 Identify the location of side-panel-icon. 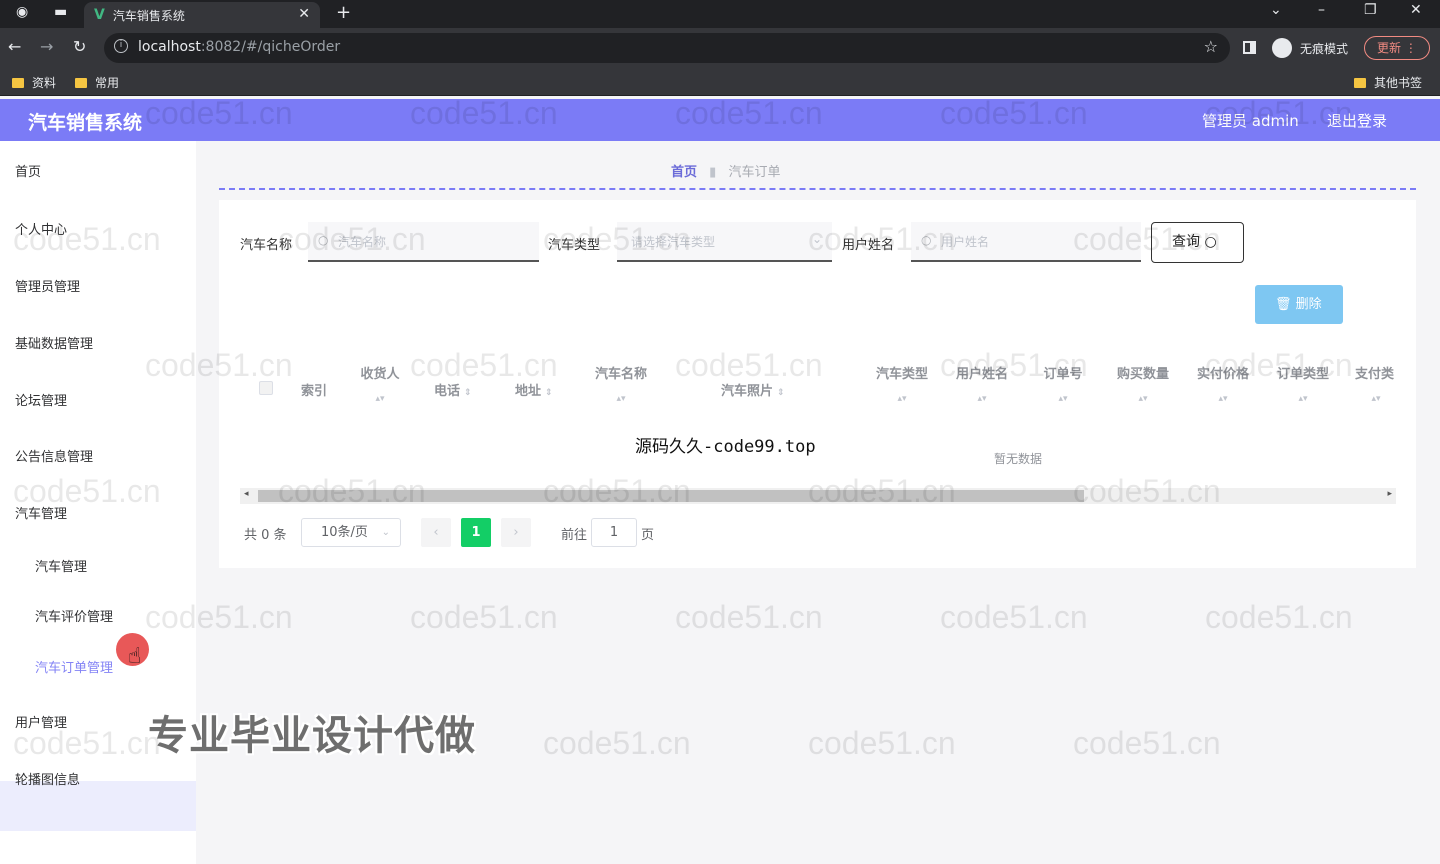
(1249, 47).